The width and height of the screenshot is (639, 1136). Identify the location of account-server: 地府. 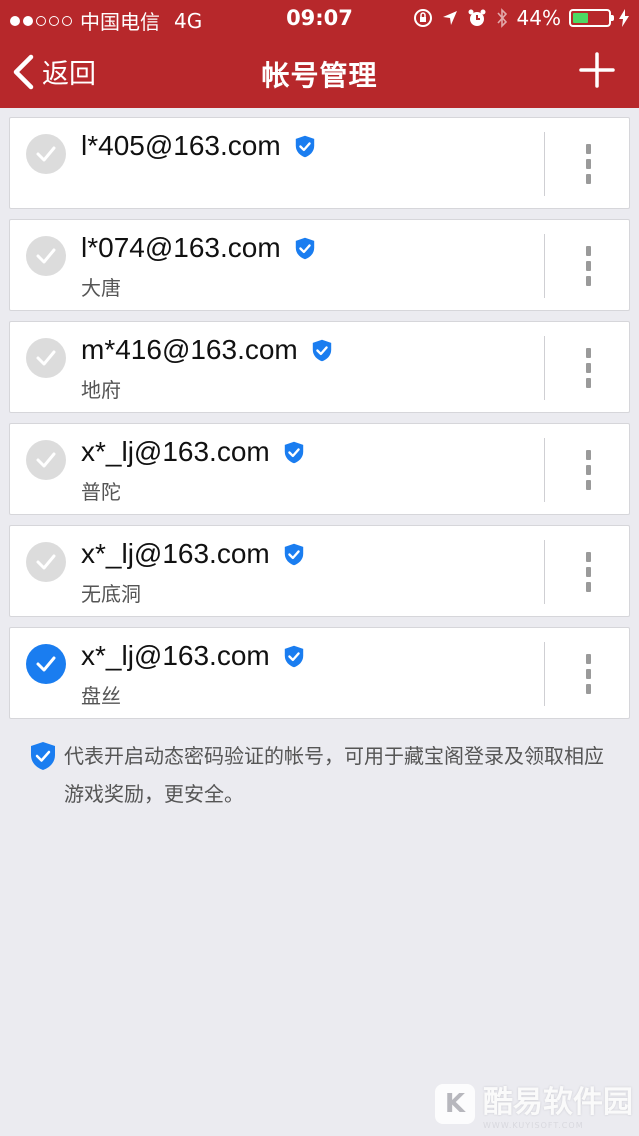
(101, 390).